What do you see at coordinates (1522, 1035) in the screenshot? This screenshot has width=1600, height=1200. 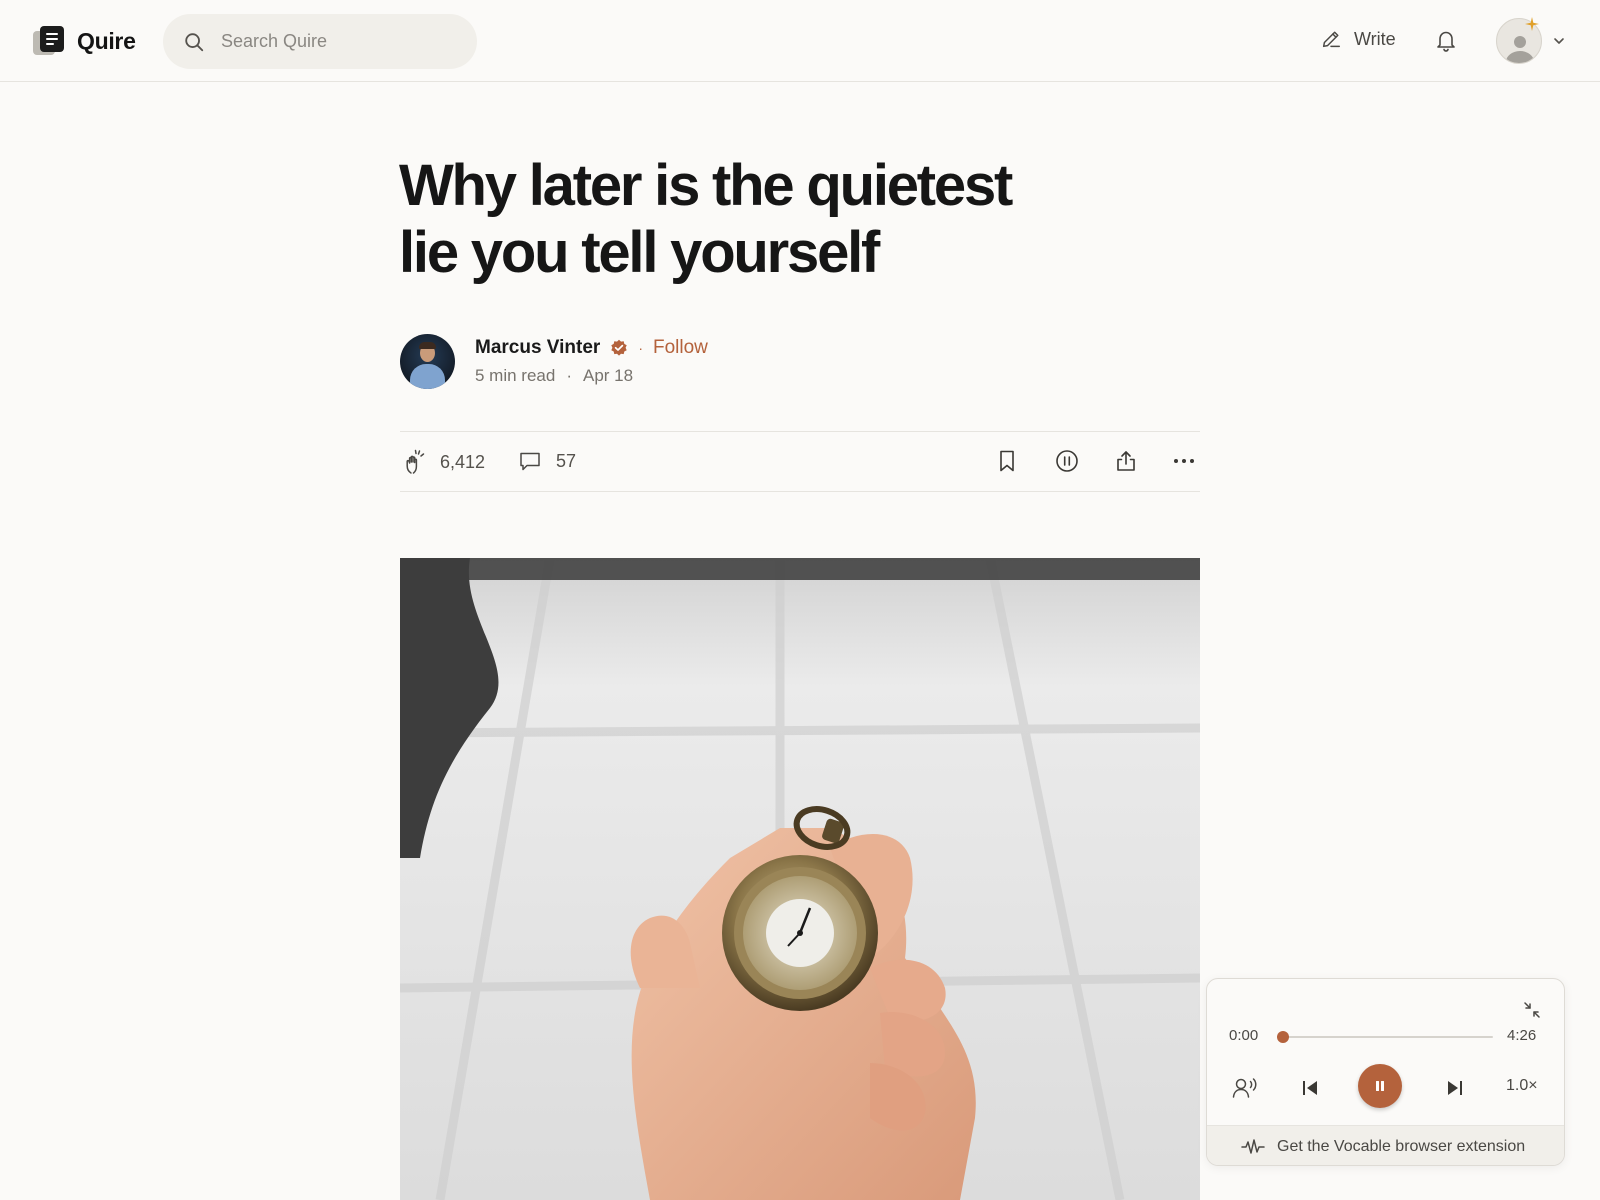 I see `total-duration: 4:26` at bounding box center [1522, 1035].